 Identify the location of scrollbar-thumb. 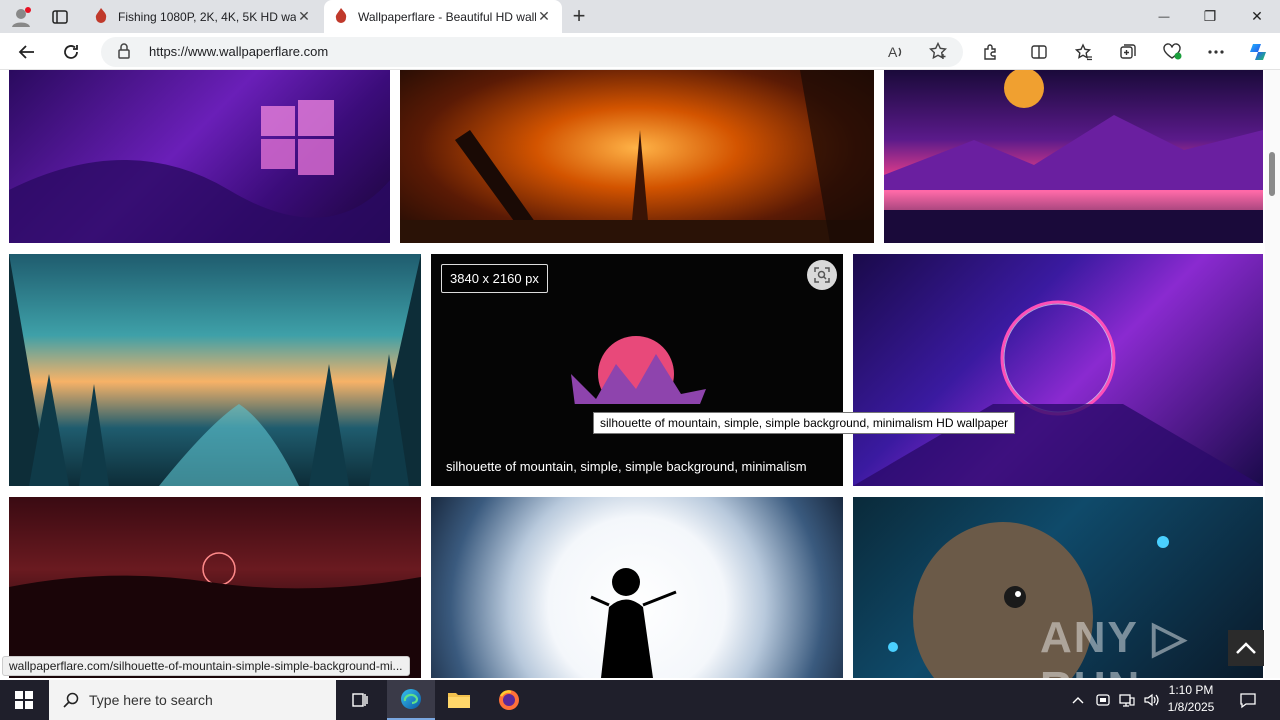
(1272, 174).